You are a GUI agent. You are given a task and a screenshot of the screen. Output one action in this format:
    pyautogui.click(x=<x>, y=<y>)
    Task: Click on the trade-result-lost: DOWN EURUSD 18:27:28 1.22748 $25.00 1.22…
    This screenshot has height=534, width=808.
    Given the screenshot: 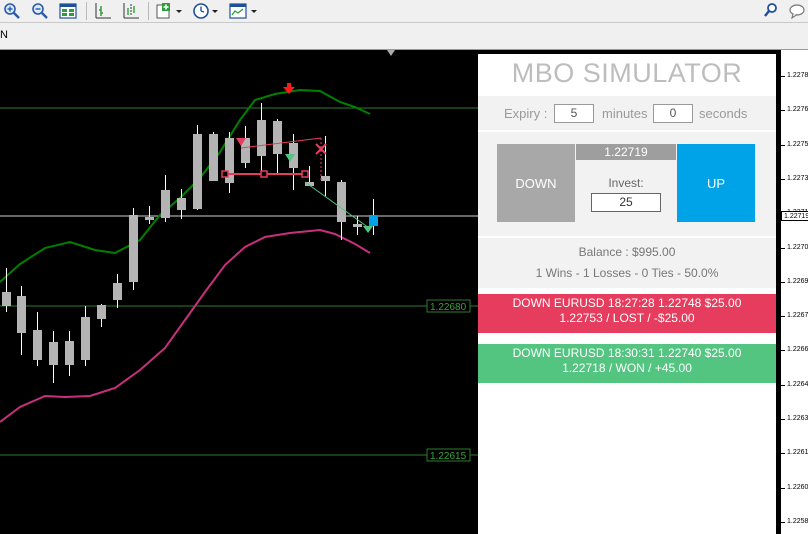 What is the action you would take?
    pyautogui.click(x=627, y=313)
    